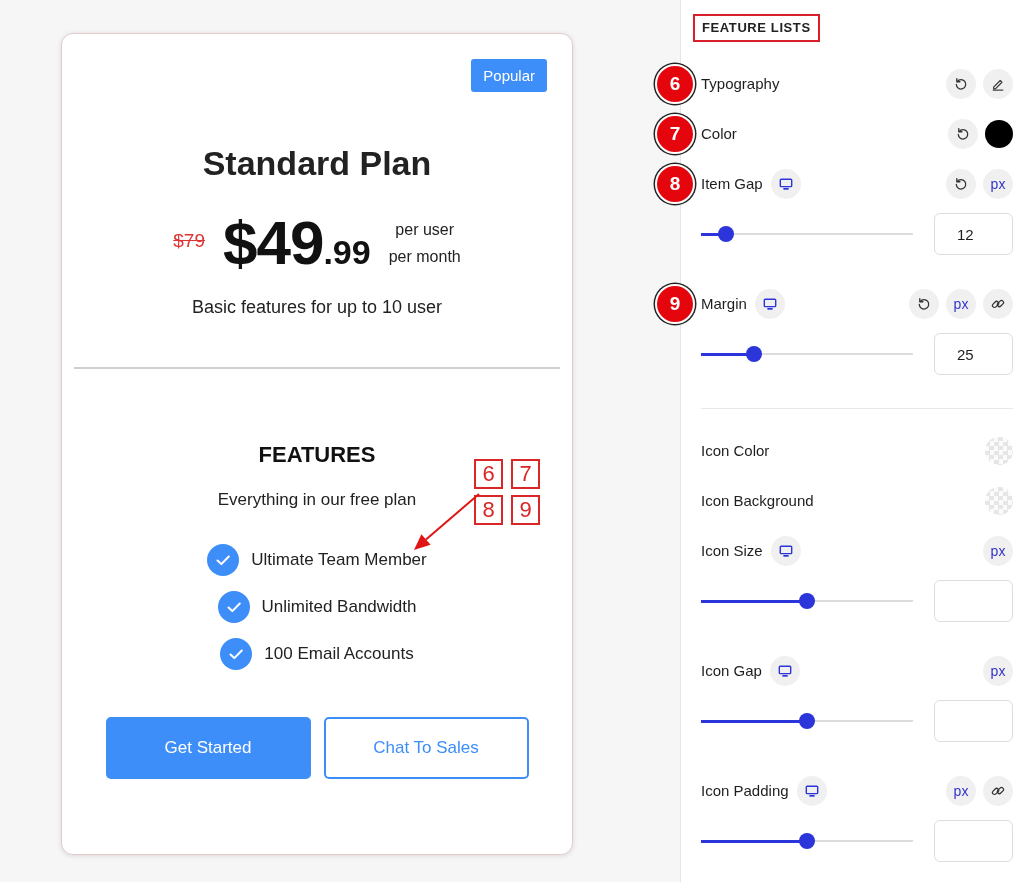  I want to click on features-heading: FEATURES, so click(317, 455).